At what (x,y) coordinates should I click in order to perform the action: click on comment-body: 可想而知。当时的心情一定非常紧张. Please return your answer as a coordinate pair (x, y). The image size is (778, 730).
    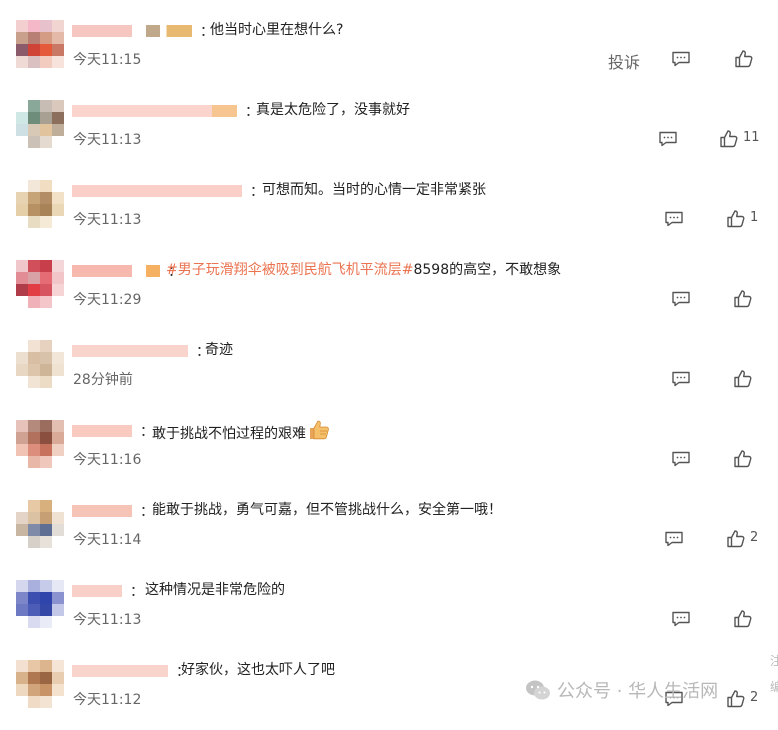
    Looking at the image, I should click on (374, 190).